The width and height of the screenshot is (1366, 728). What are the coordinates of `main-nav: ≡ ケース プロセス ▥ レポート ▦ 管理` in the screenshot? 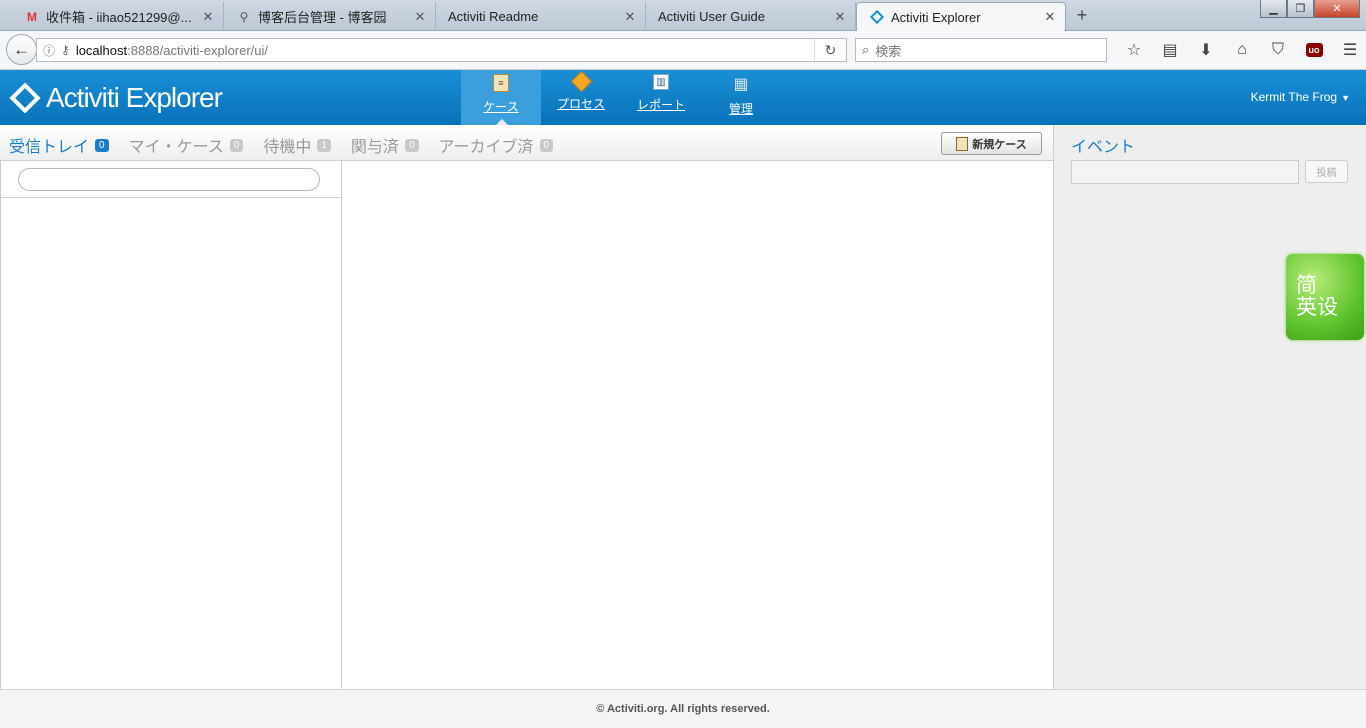 It's located at (621, 98).